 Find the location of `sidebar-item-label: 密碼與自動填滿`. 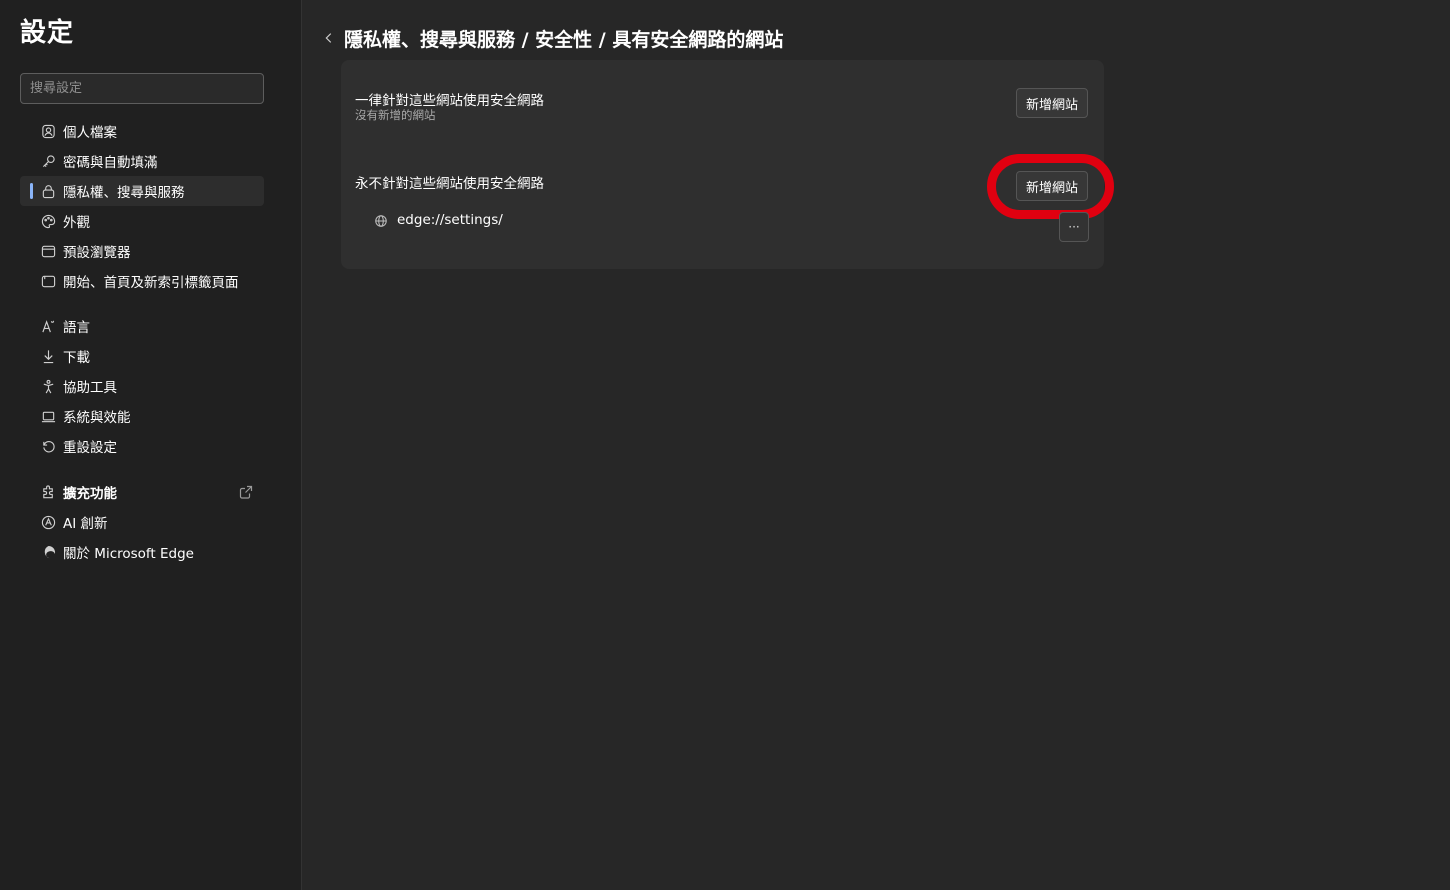

sidebar-item-label: 密碼與自動填滿 is located at coordinates (110, 163).